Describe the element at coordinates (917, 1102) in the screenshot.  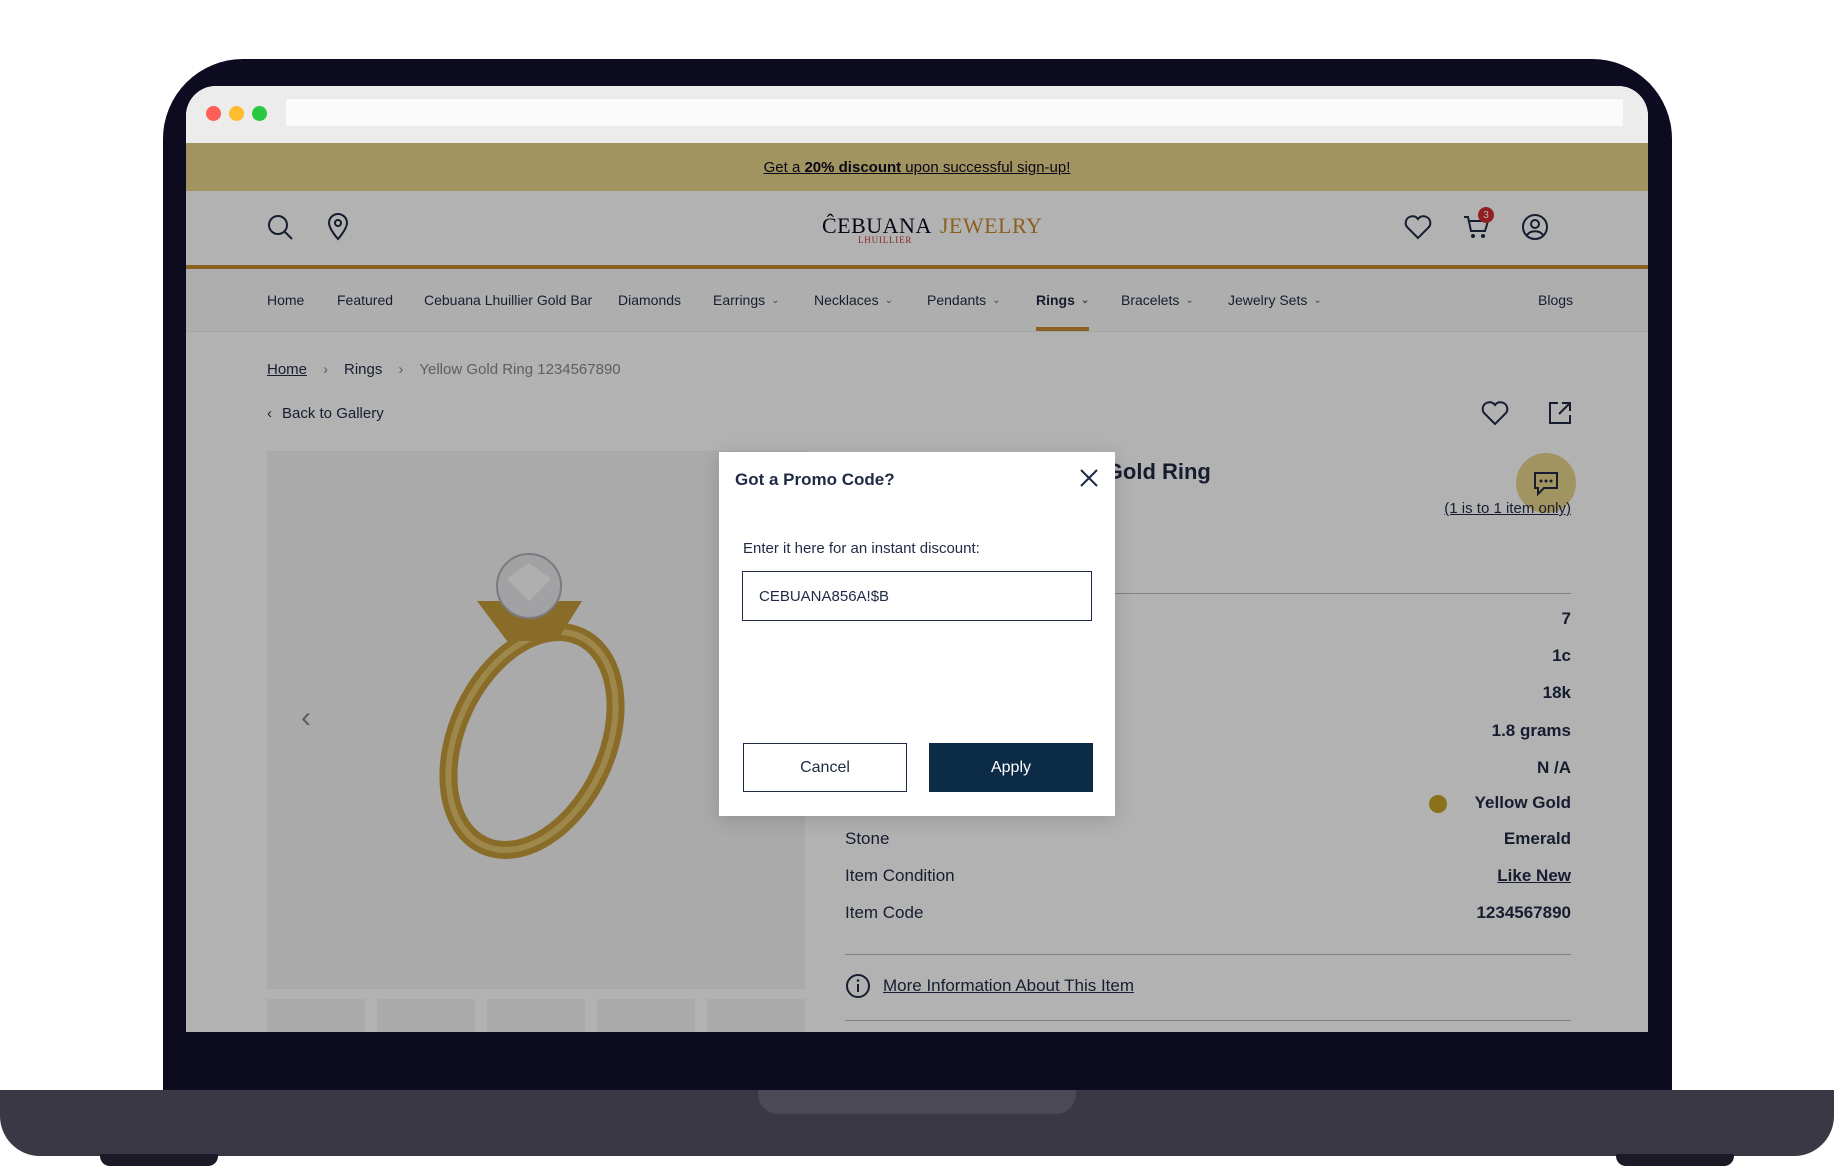
I see `laptop-notch` at that location.